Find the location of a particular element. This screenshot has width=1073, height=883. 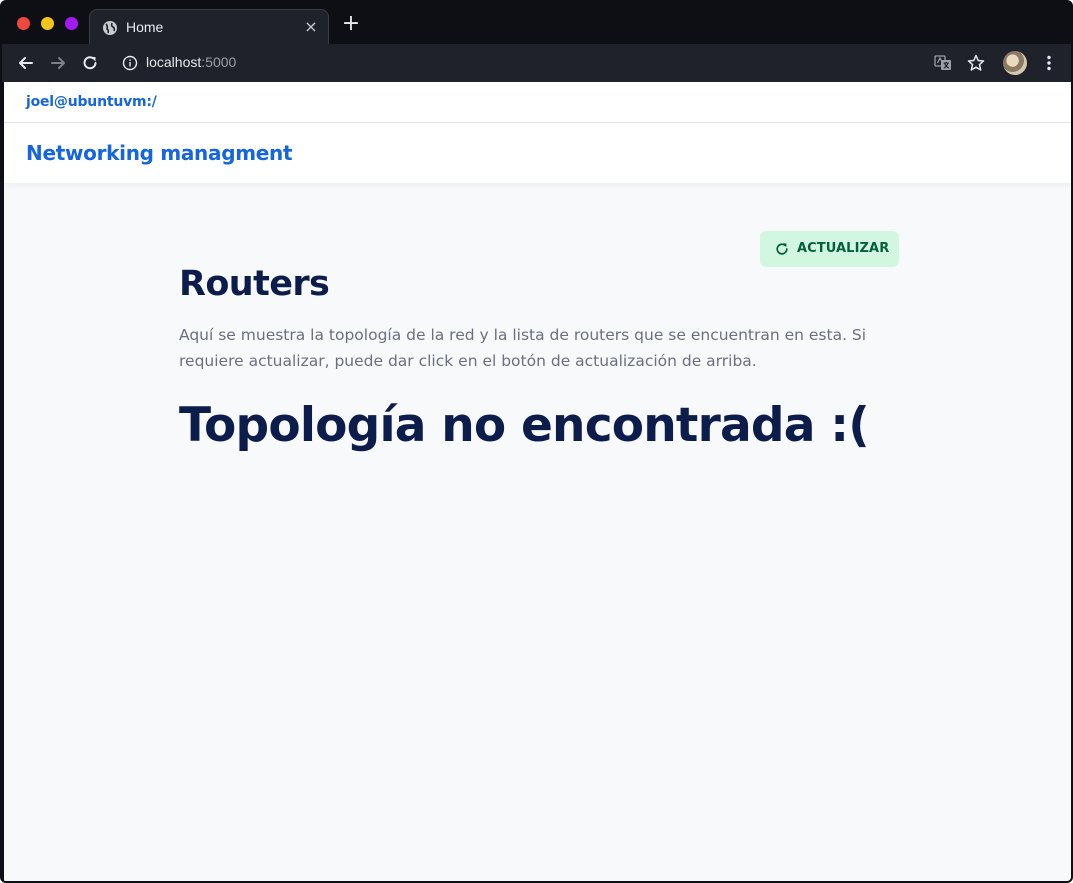

reload-icon is located at coordinates (90, 63).